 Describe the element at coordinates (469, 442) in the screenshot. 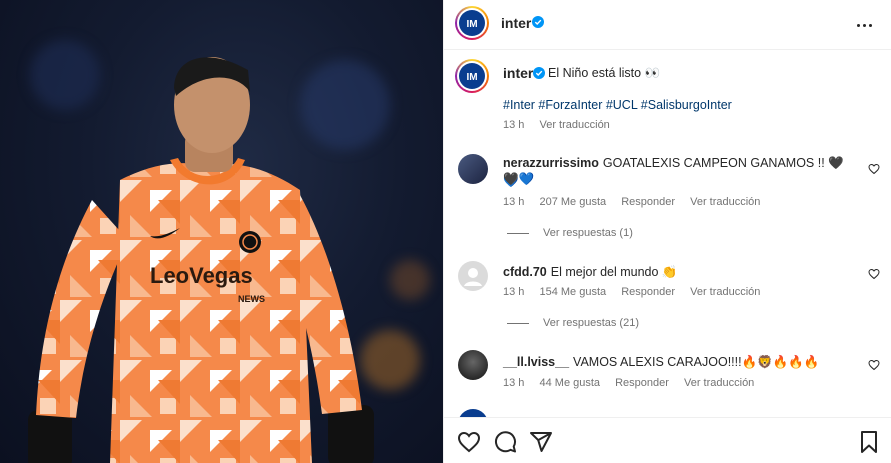

I see `heart-icon` at that location.